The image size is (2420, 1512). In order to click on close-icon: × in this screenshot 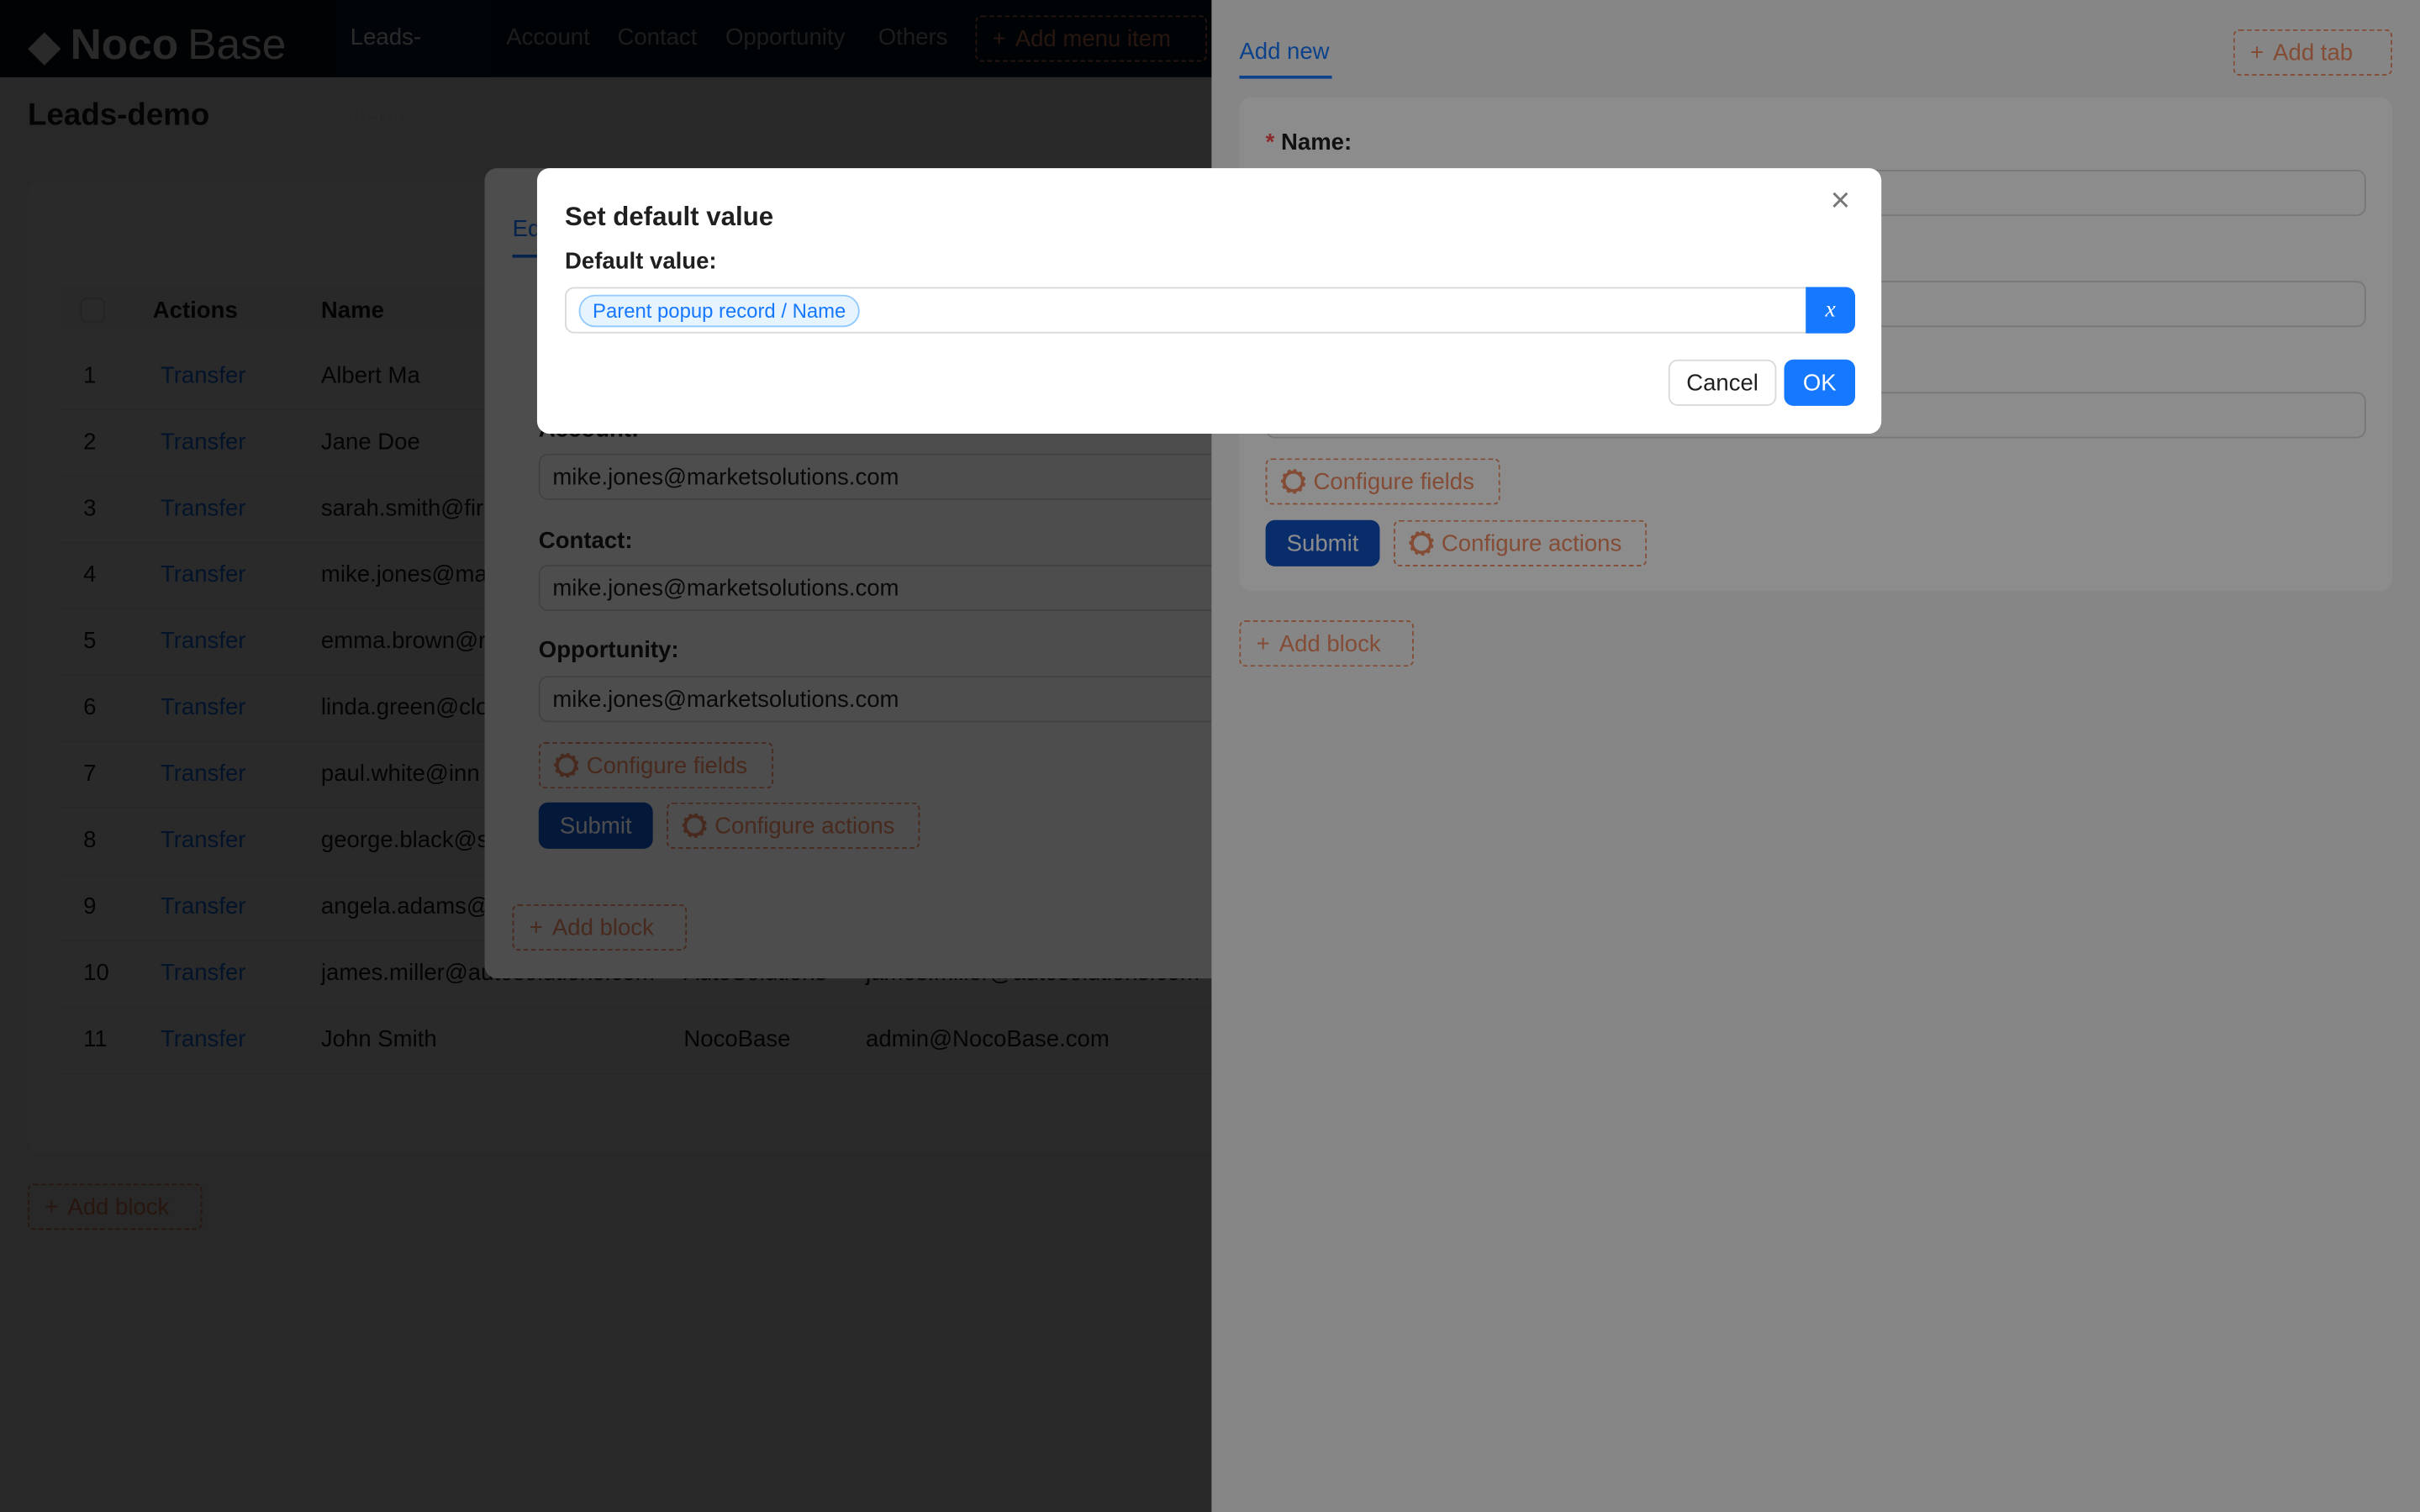, I will do `click(1841, 200)`.